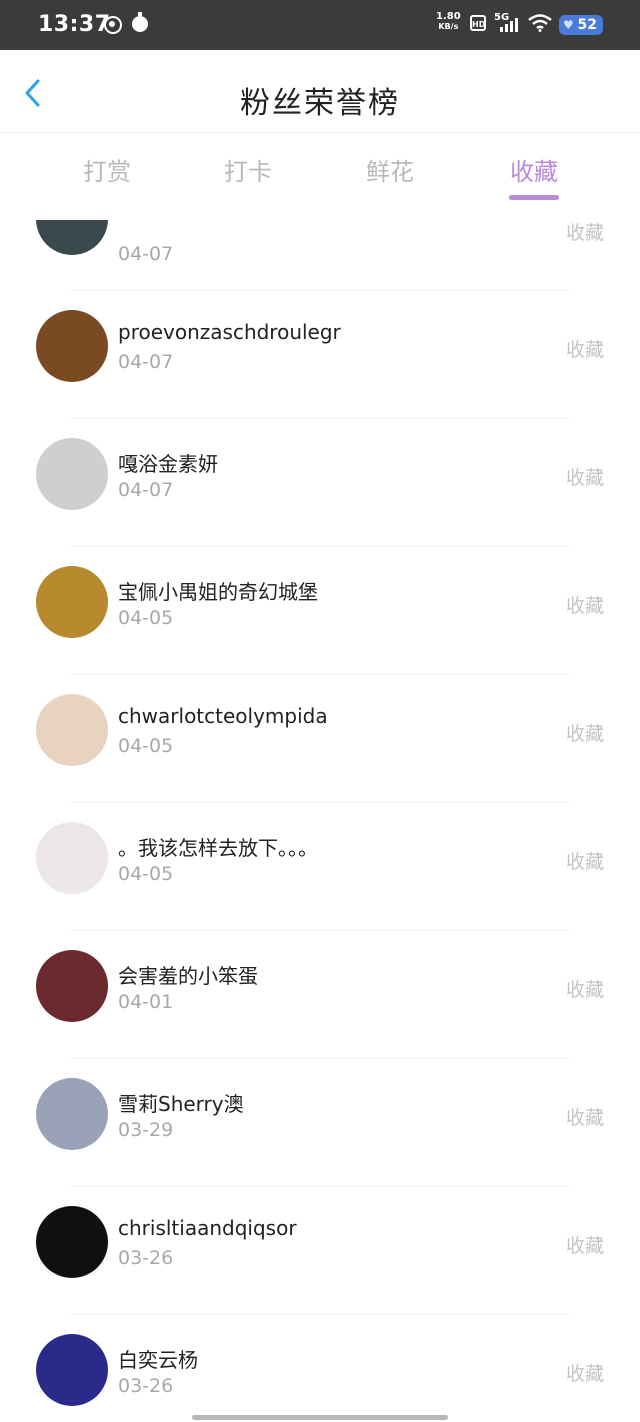 The image size is (640, 1422). I want to click on wifi-icon, so click(540, 23).